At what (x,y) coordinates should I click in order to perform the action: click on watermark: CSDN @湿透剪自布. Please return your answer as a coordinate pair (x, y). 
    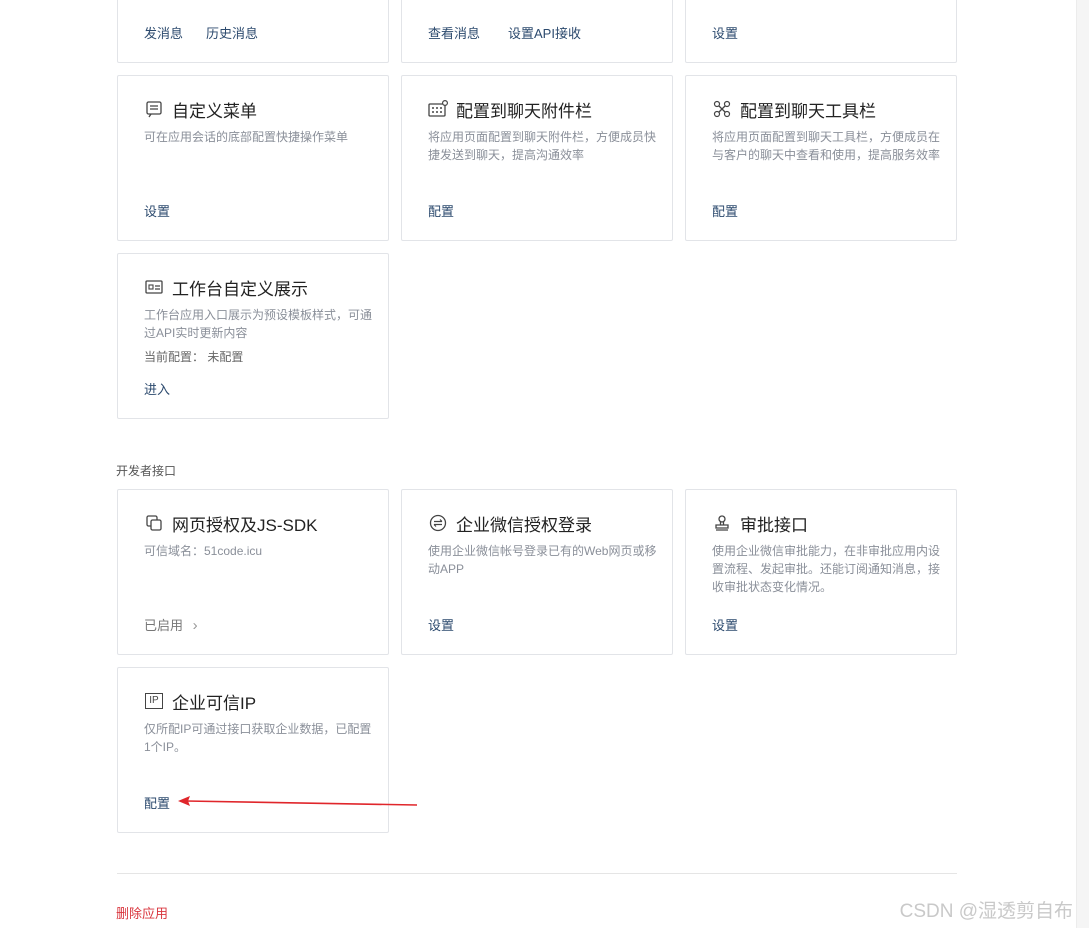
    Looking at the image, I should click on (986, 911).